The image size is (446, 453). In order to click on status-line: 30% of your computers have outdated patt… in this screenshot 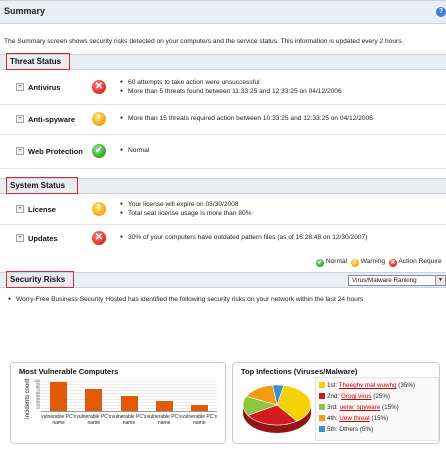, I will do `click(243, 237)`.